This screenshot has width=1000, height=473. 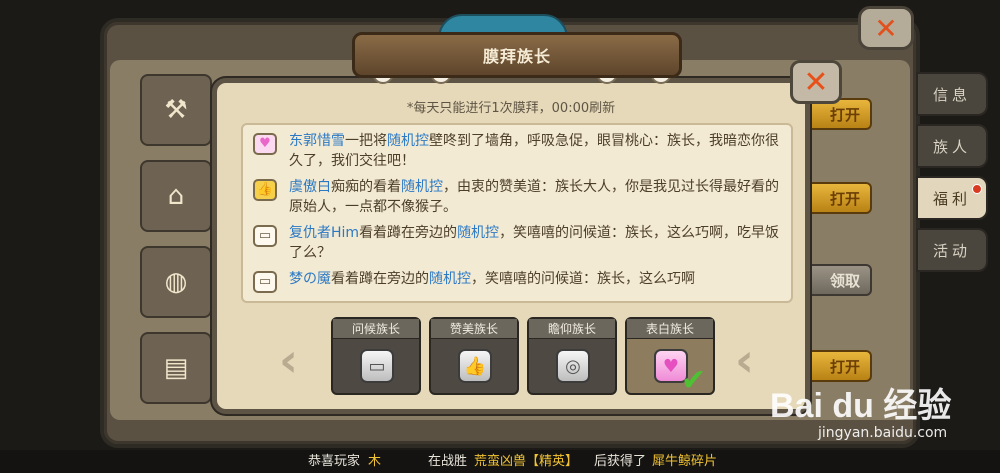 I want to click on left-slot-1: ⚒, so click(x=176, y=110).